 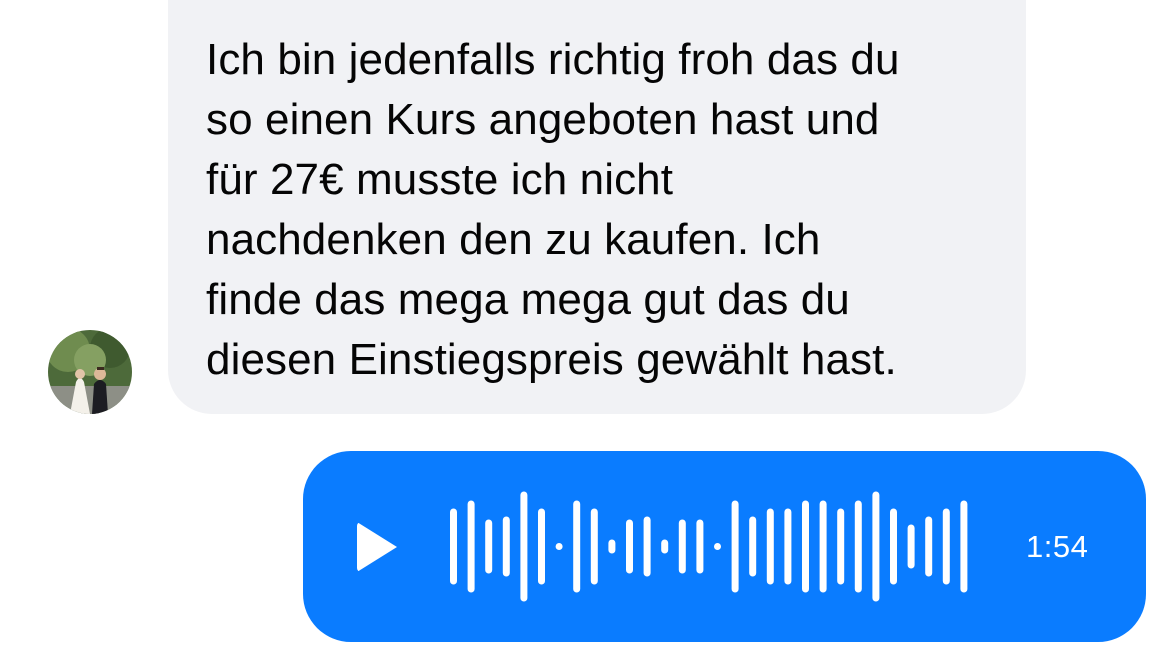 I want to click on sender-avatar, so click(x=90, y=372).